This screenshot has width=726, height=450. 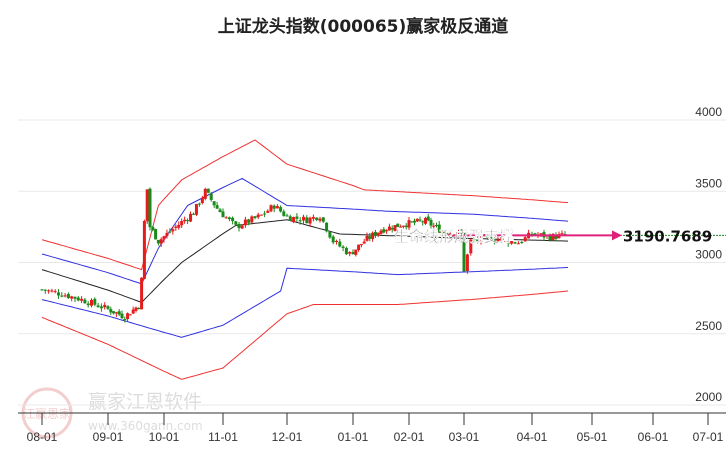 I want to click on x-tick-label: 12-01, so click(x=287, y=437).